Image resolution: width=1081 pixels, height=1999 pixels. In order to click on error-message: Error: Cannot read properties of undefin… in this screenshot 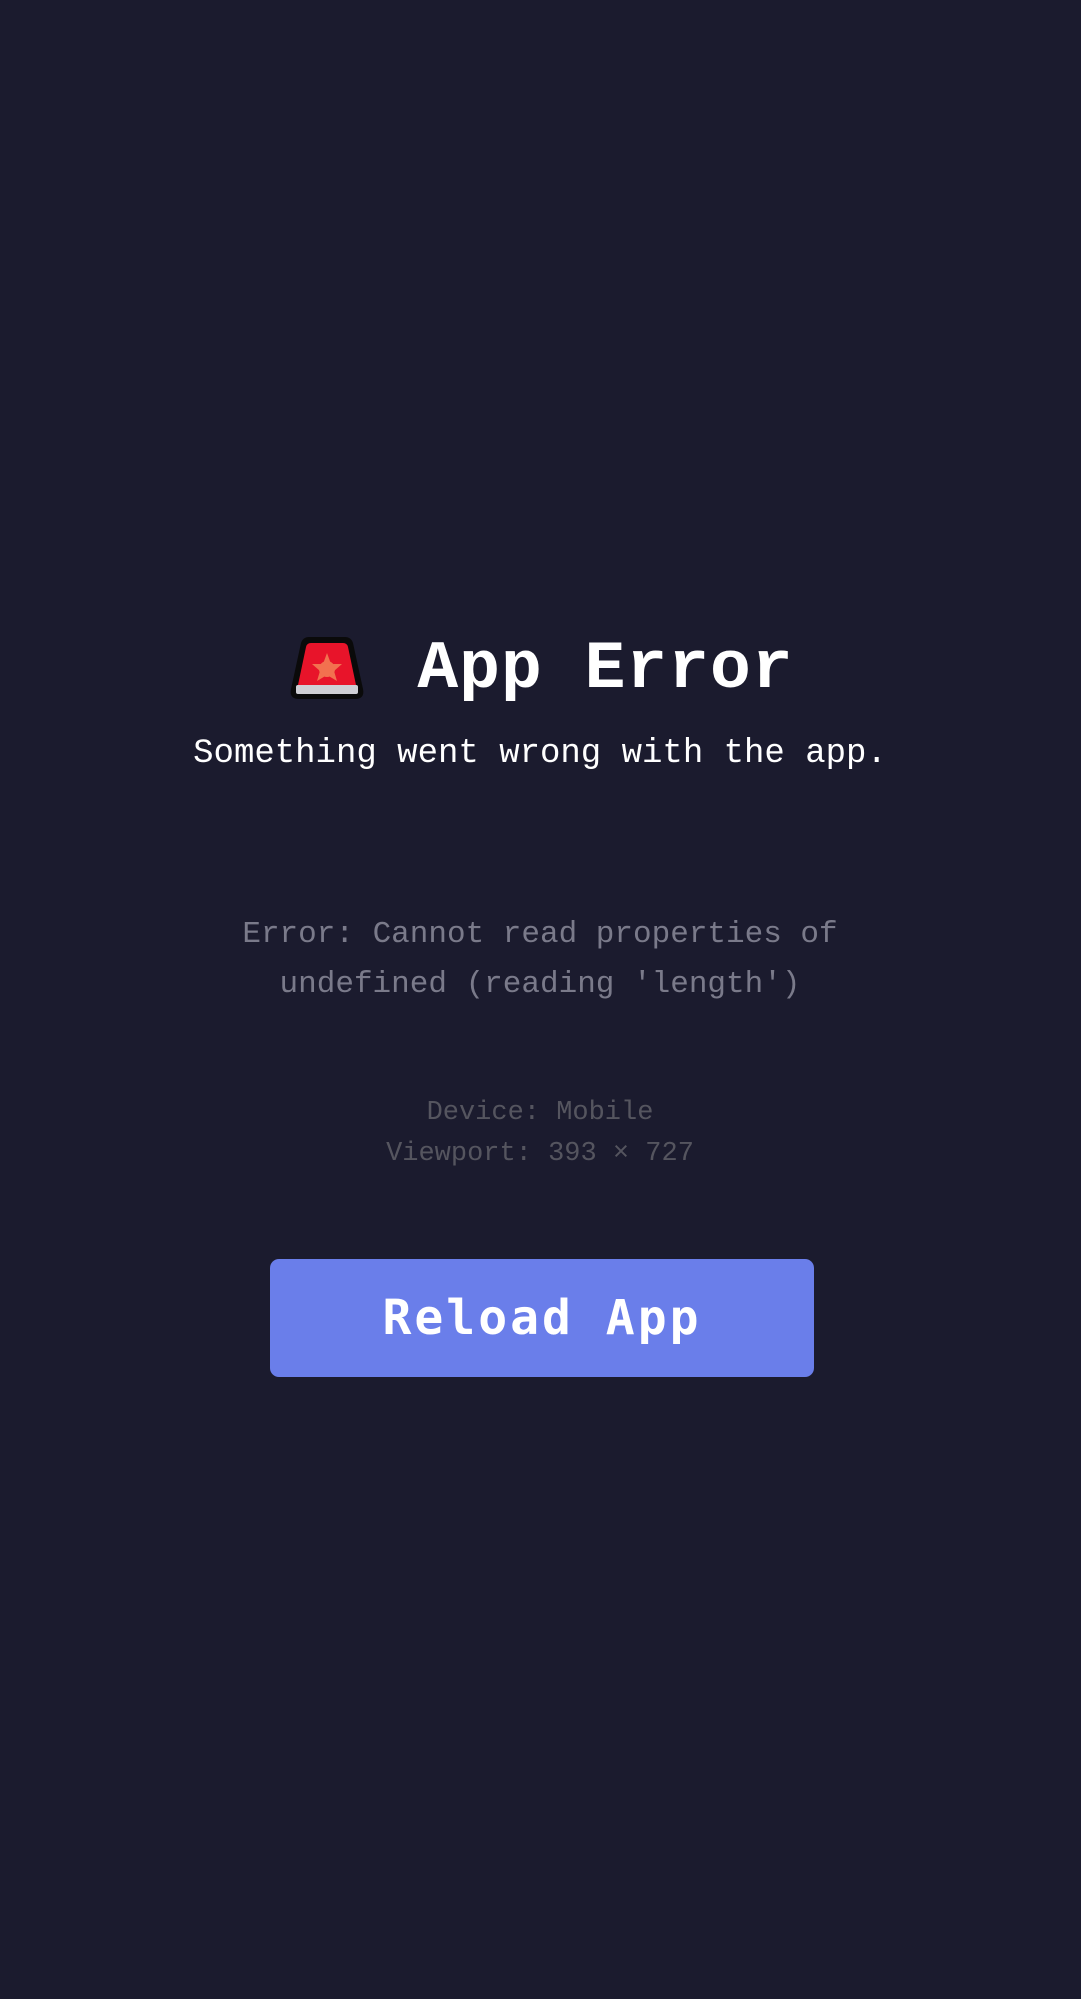, I will do `click(540, 959)`.